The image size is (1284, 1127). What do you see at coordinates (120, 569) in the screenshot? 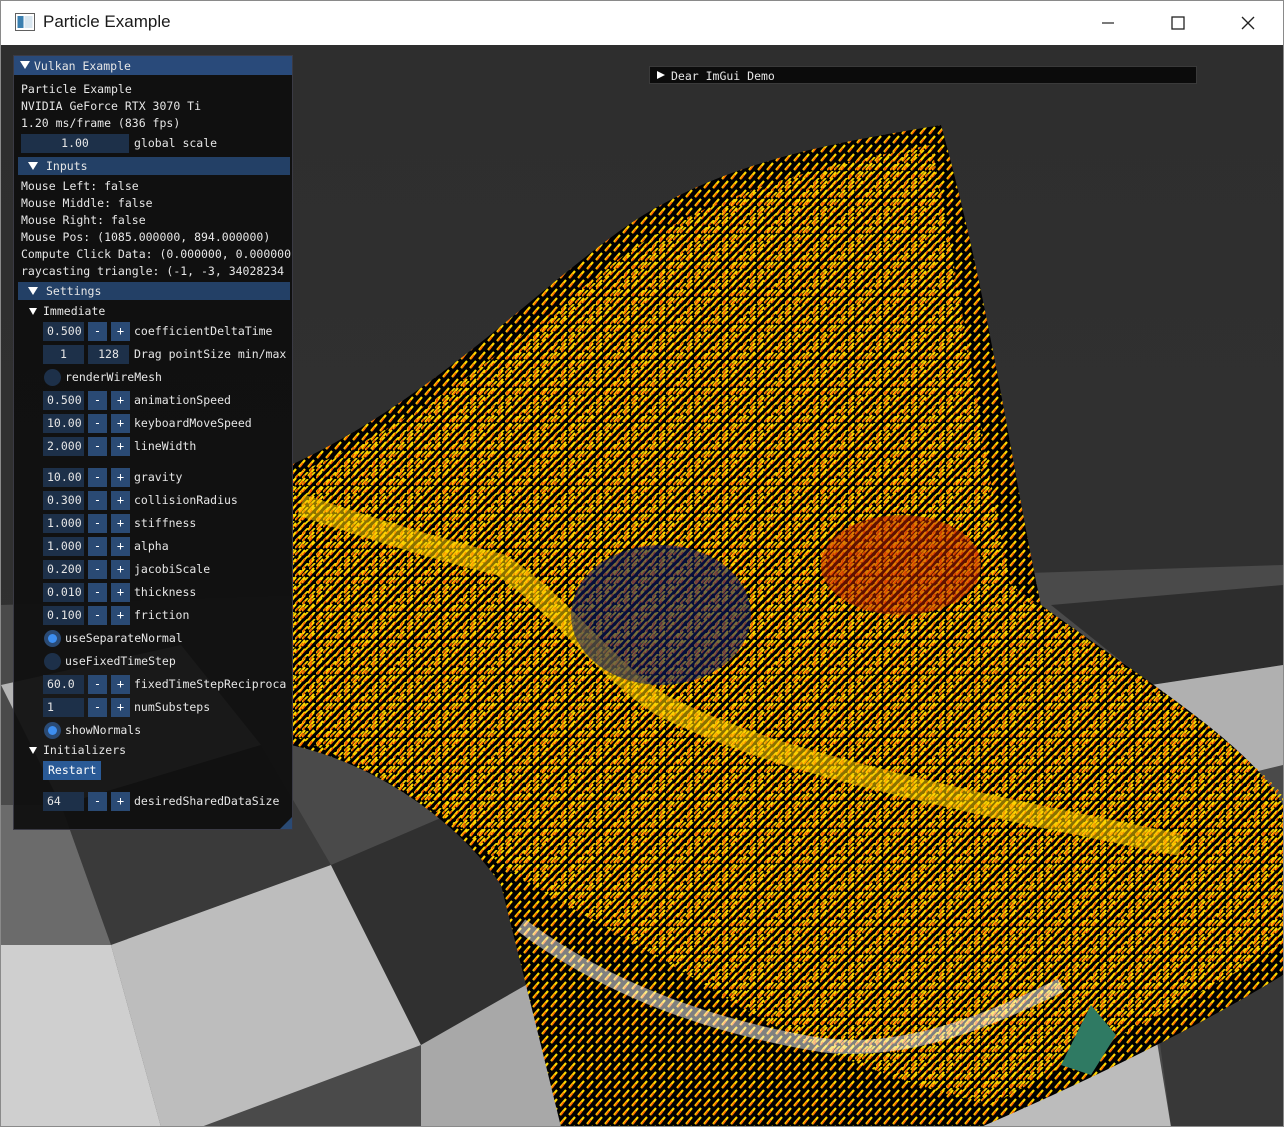
I see `jacobi-scale-plus: +` at bounding box center [120, 569].